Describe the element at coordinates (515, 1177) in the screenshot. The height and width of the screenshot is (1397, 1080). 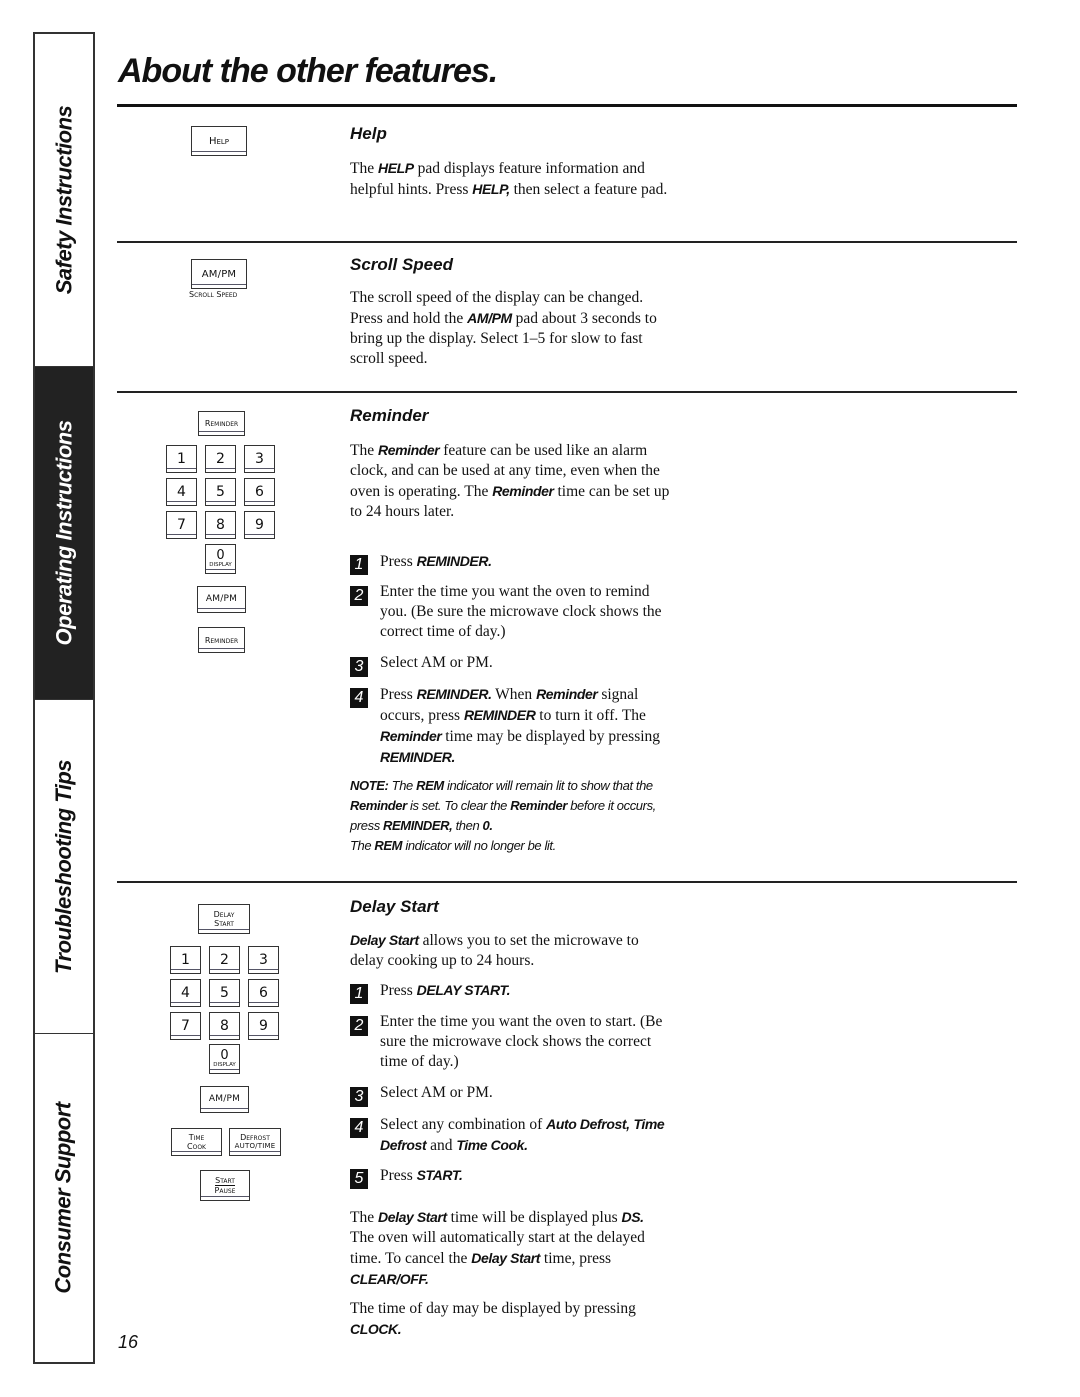
I see `delay-start-step: 5 Press START.` at that location.